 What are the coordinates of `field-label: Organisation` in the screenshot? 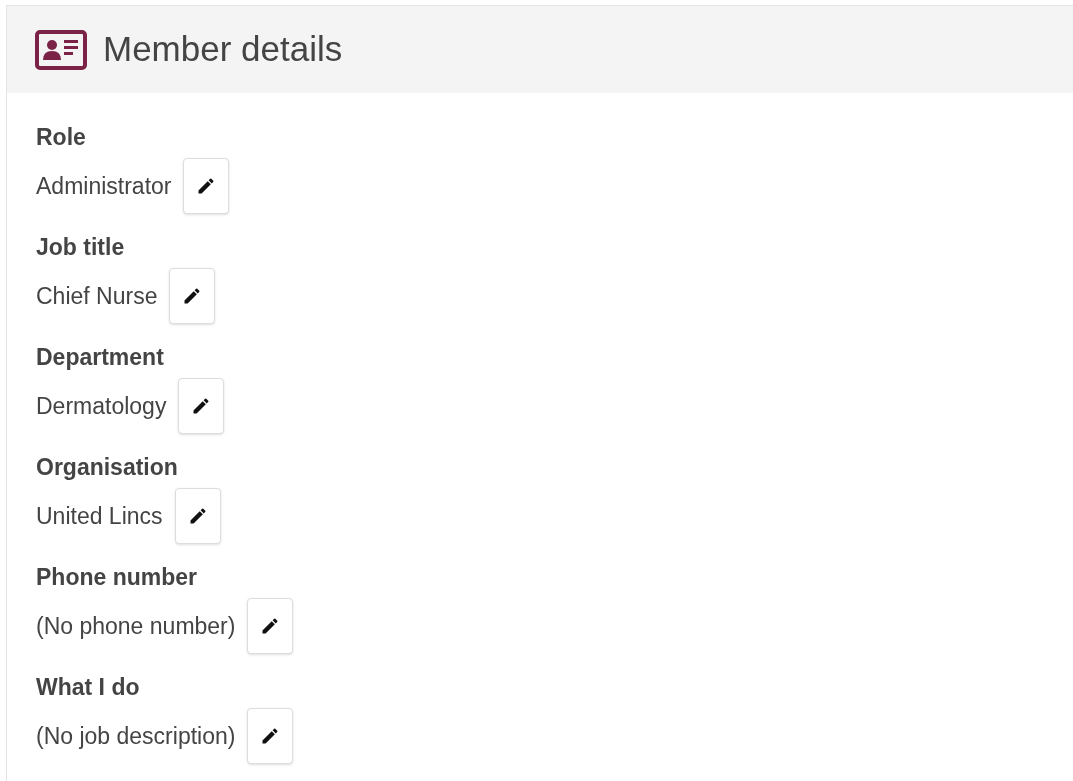 It's located at (107, 467).